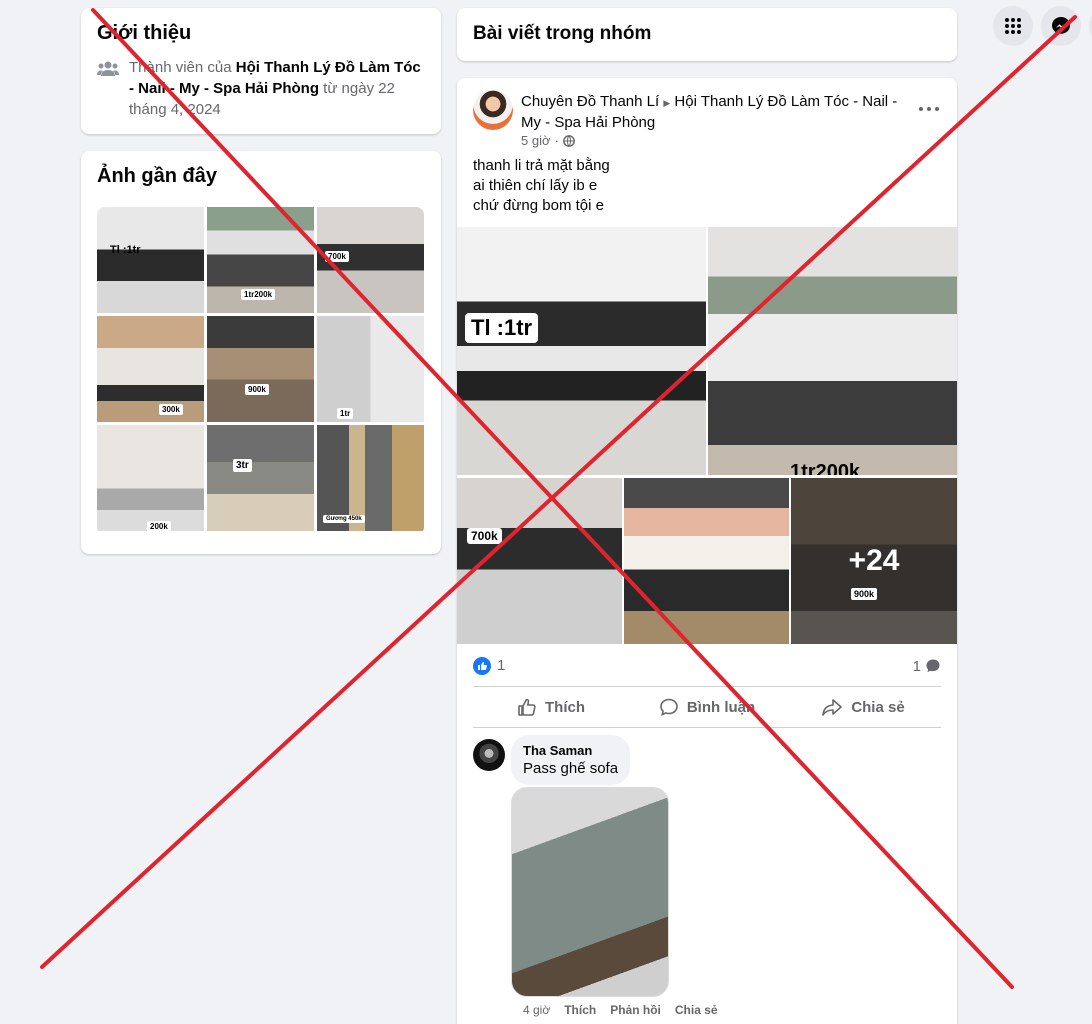 The height and width of the screenshot is (1024, 1092). I want to click on comment-icon, so click(669, 707).